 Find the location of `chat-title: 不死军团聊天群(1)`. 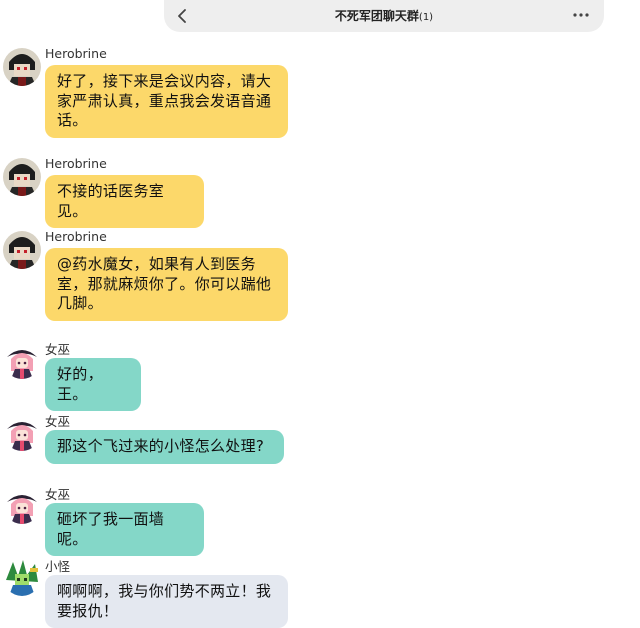

chat-title: 不死军团聊天群(1) is located at coordinates (384, 15).